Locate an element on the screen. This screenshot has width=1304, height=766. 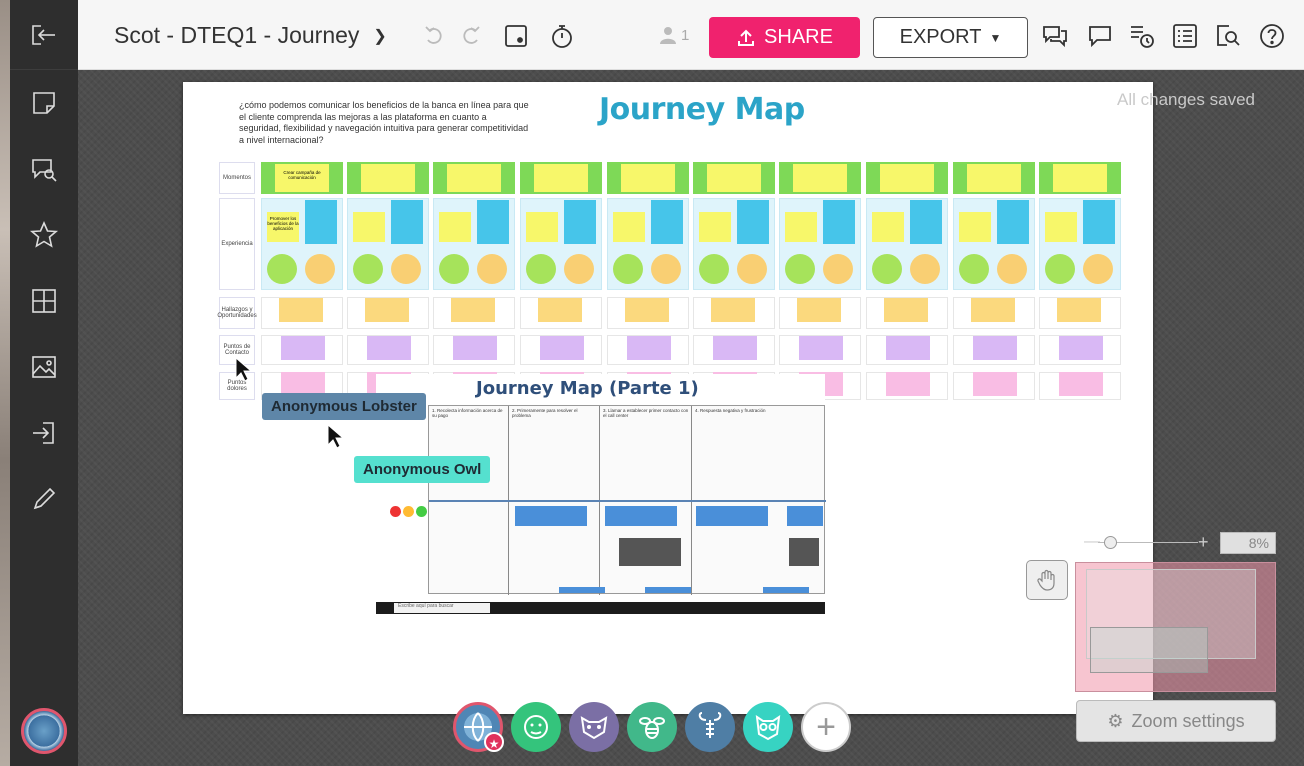
zoom-settings-button: ⚙ Zoom settings is located at coordinates (1176, 721).